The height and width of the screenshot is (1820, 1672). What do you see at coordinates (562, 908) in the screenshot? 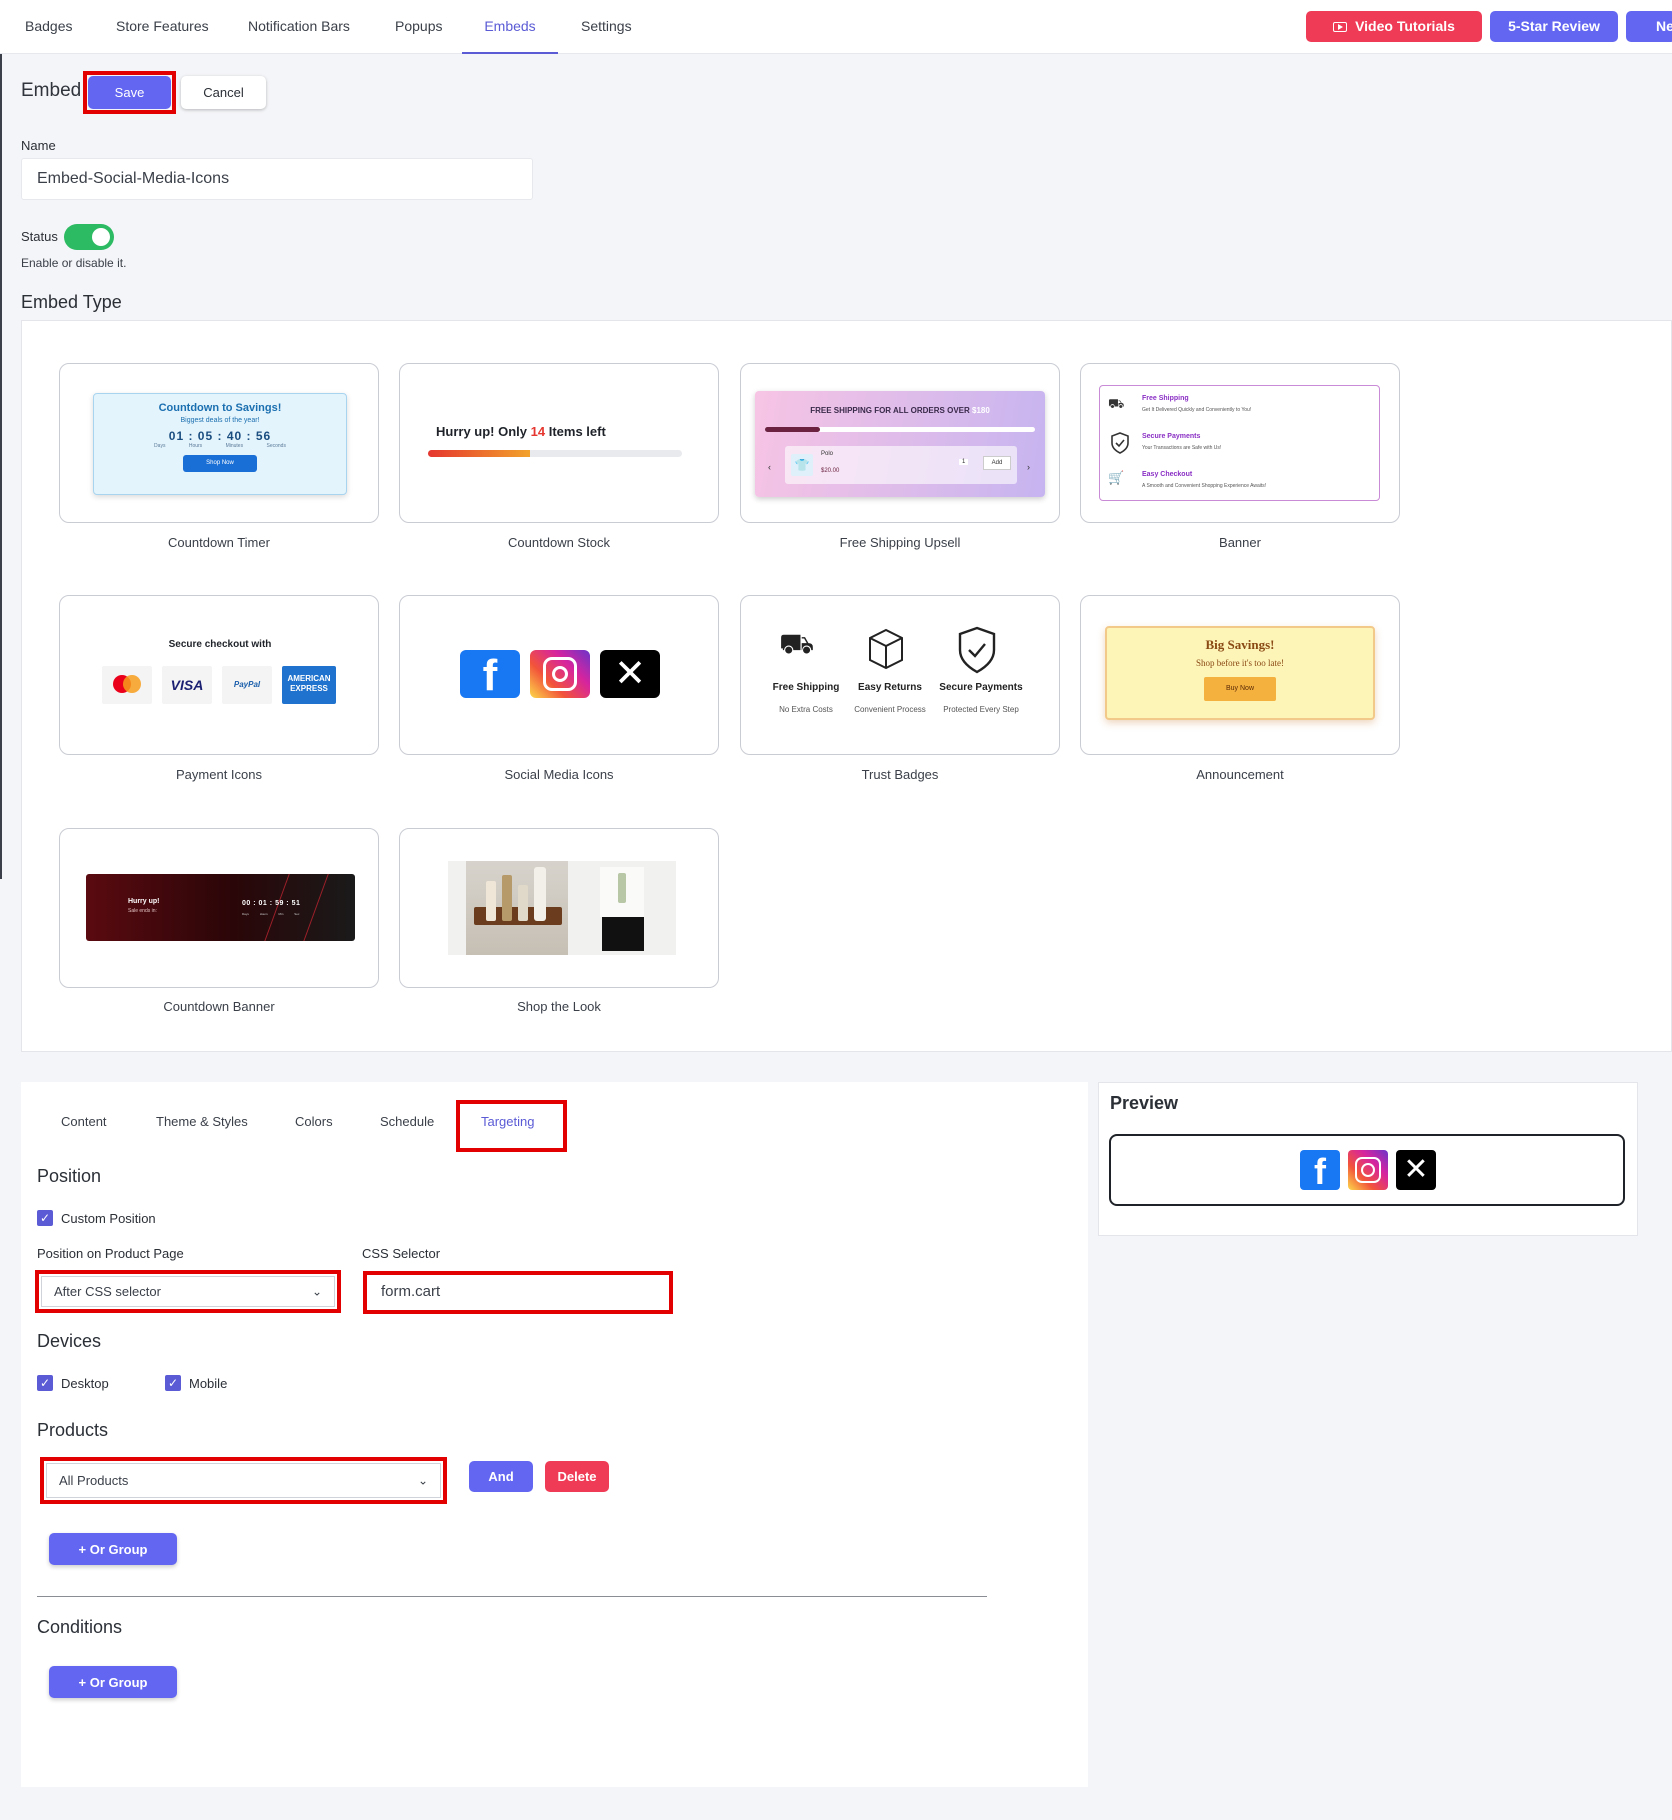
I see `shop-the-look-image` at bounding box center [562, 908].